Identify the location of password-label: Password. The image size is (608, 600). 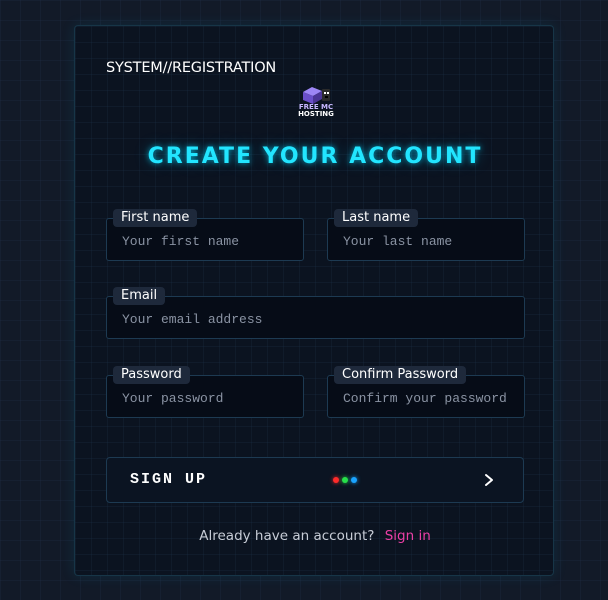
(151, 375).